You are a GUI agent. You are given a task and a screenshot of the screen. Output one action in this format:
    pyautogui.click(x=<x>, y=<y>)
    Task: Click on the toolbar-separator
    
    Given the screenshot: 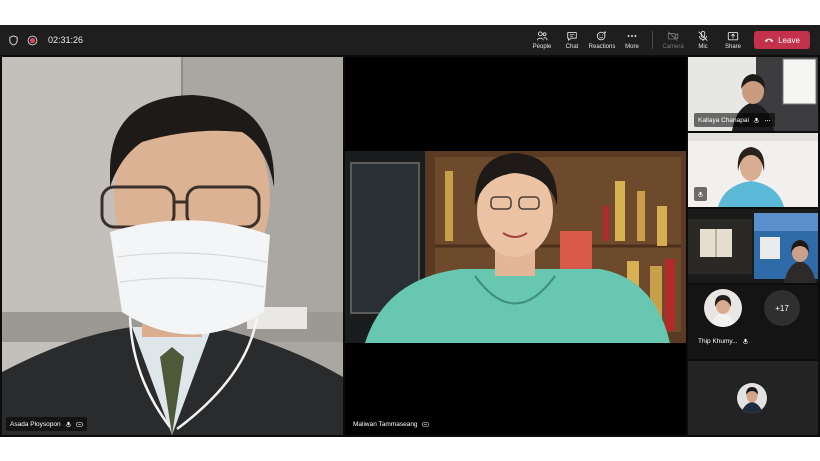 What is the action you would take?
    pyautogui.click(x=652, y=40)
    